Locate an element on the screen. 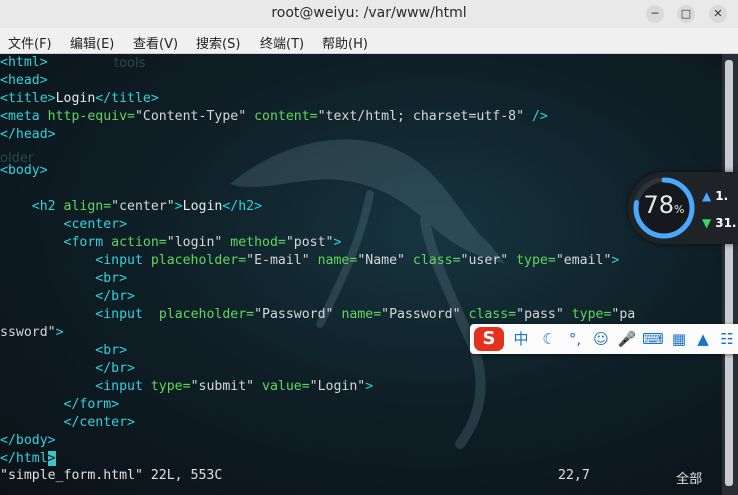 Image resolution: width=738 pixels, height=495 pixels. code-token: class= is located at coordinates (436, 260).